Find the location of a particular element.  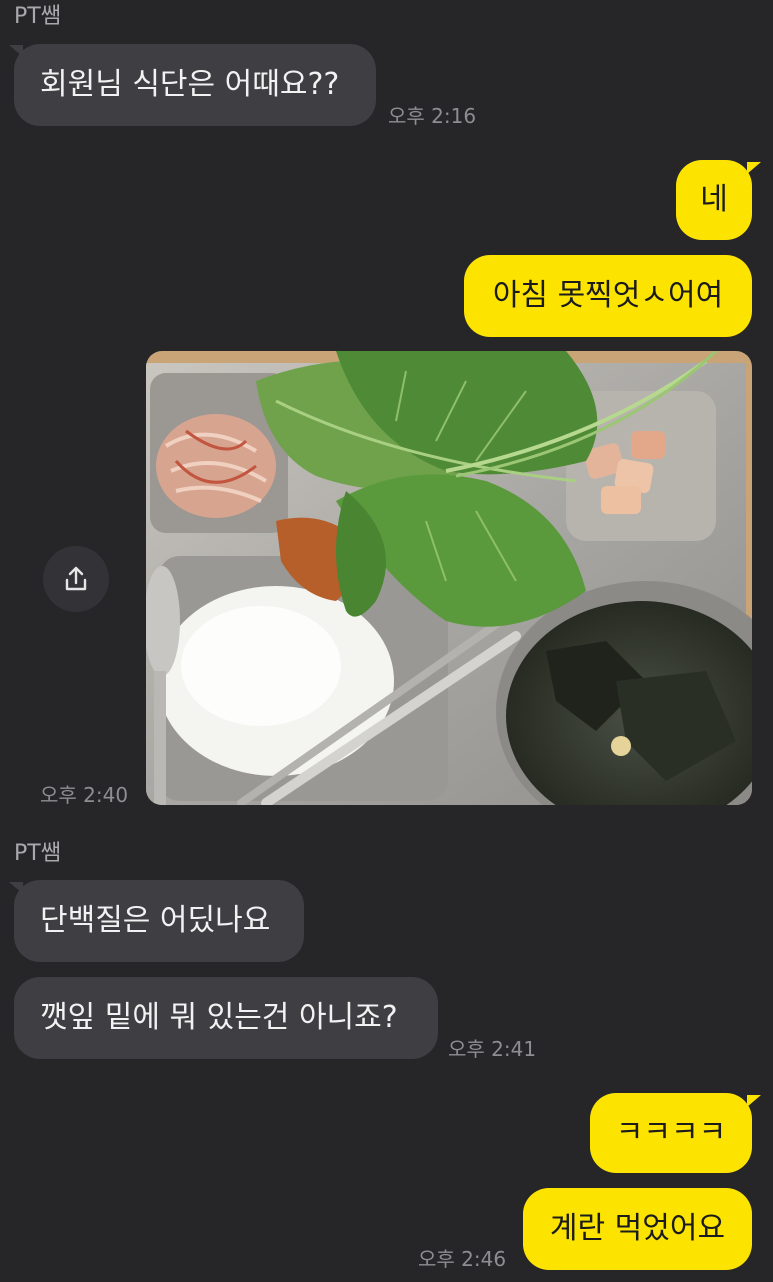

message-bubble-incoming: 깻잎 밑에 뭐 있는건 아니죠? is located at coordinates (226, 1018).